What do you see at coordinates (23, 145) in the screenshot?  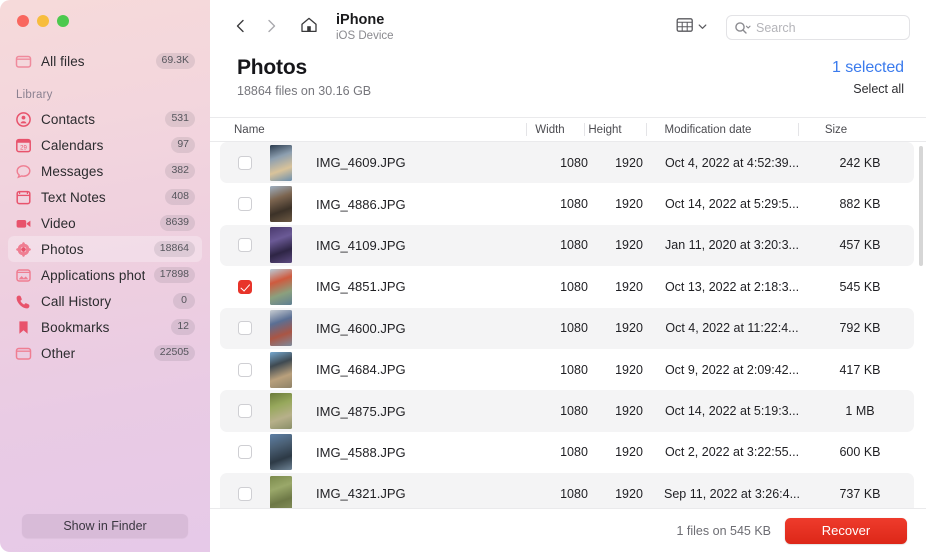 I see `calendar-icon: 29` at bounding box center [23, 145].